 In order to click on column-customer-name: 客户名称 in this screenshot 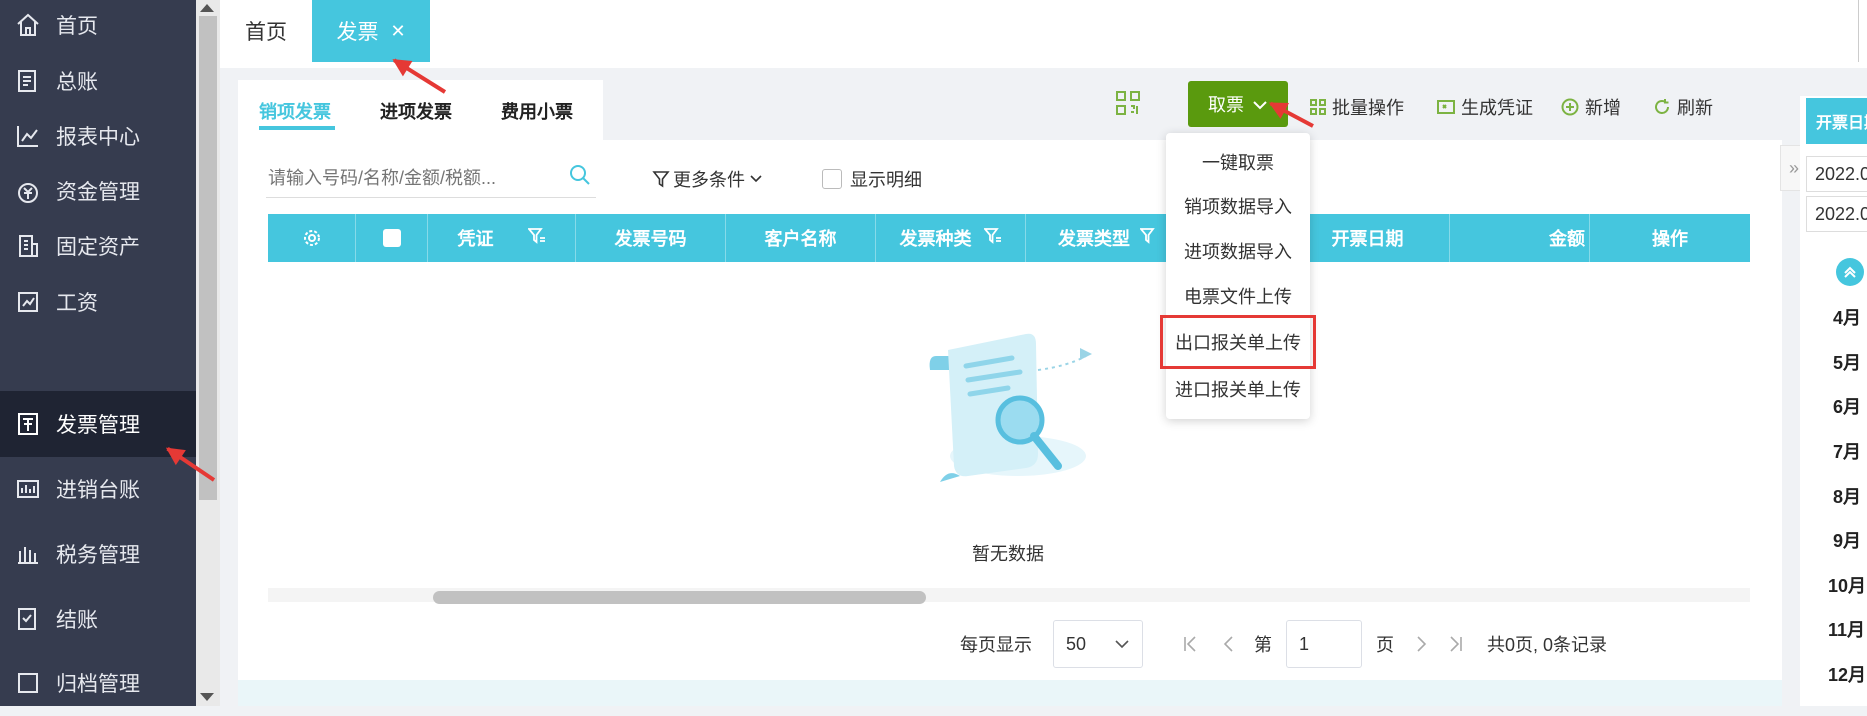, I will do `click(801, 238)`.